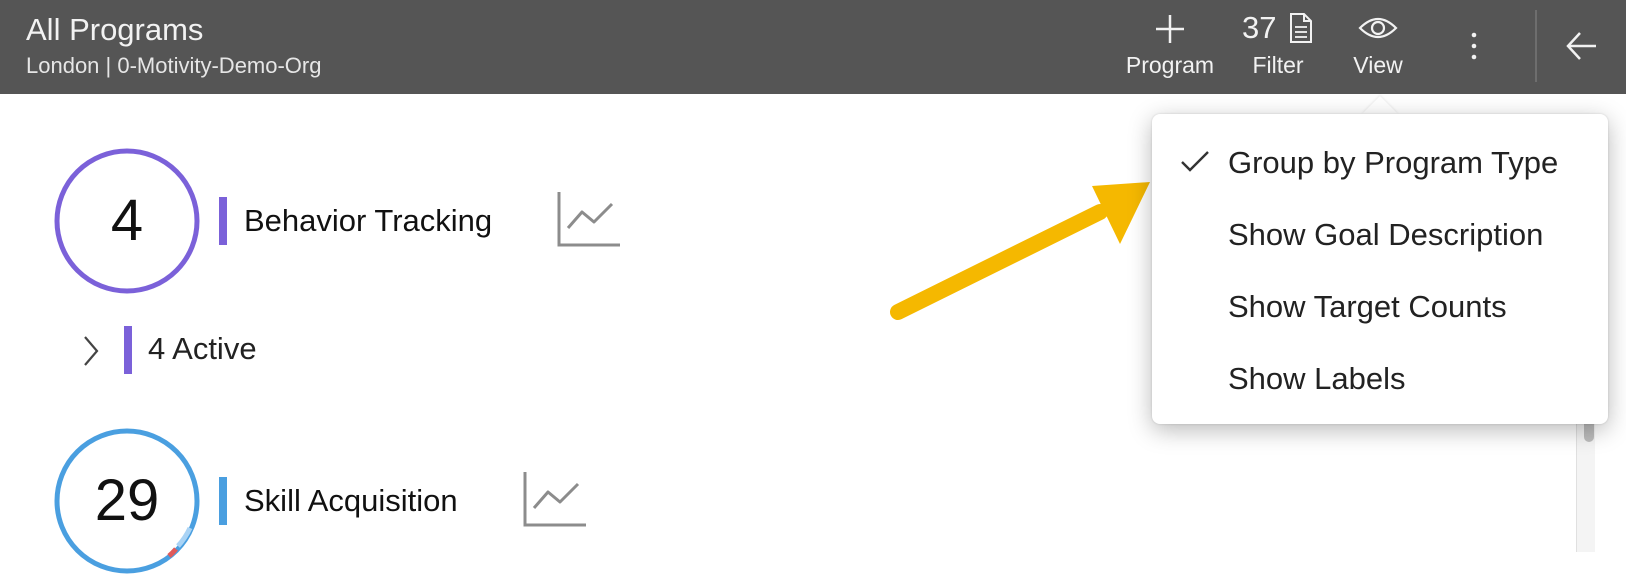 The width and height of the screenshot is (1626, 579). I want to click on behavior-tracking-active-row: 4 Active, so click(210, 350).